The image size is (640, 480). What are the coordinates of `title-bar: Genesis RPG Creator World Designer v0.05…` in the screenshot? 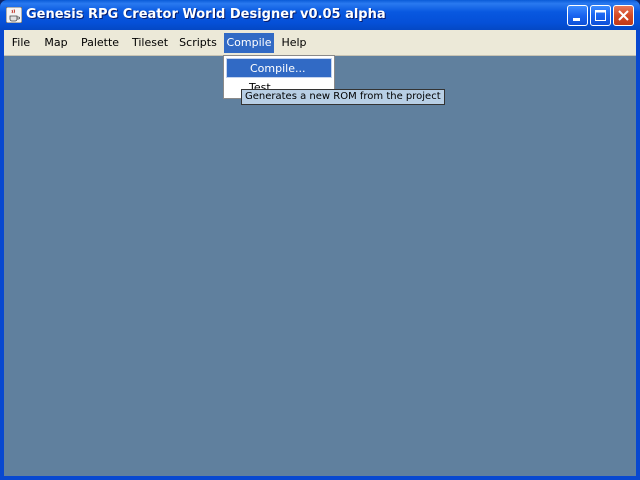 It's located at (320, 15).